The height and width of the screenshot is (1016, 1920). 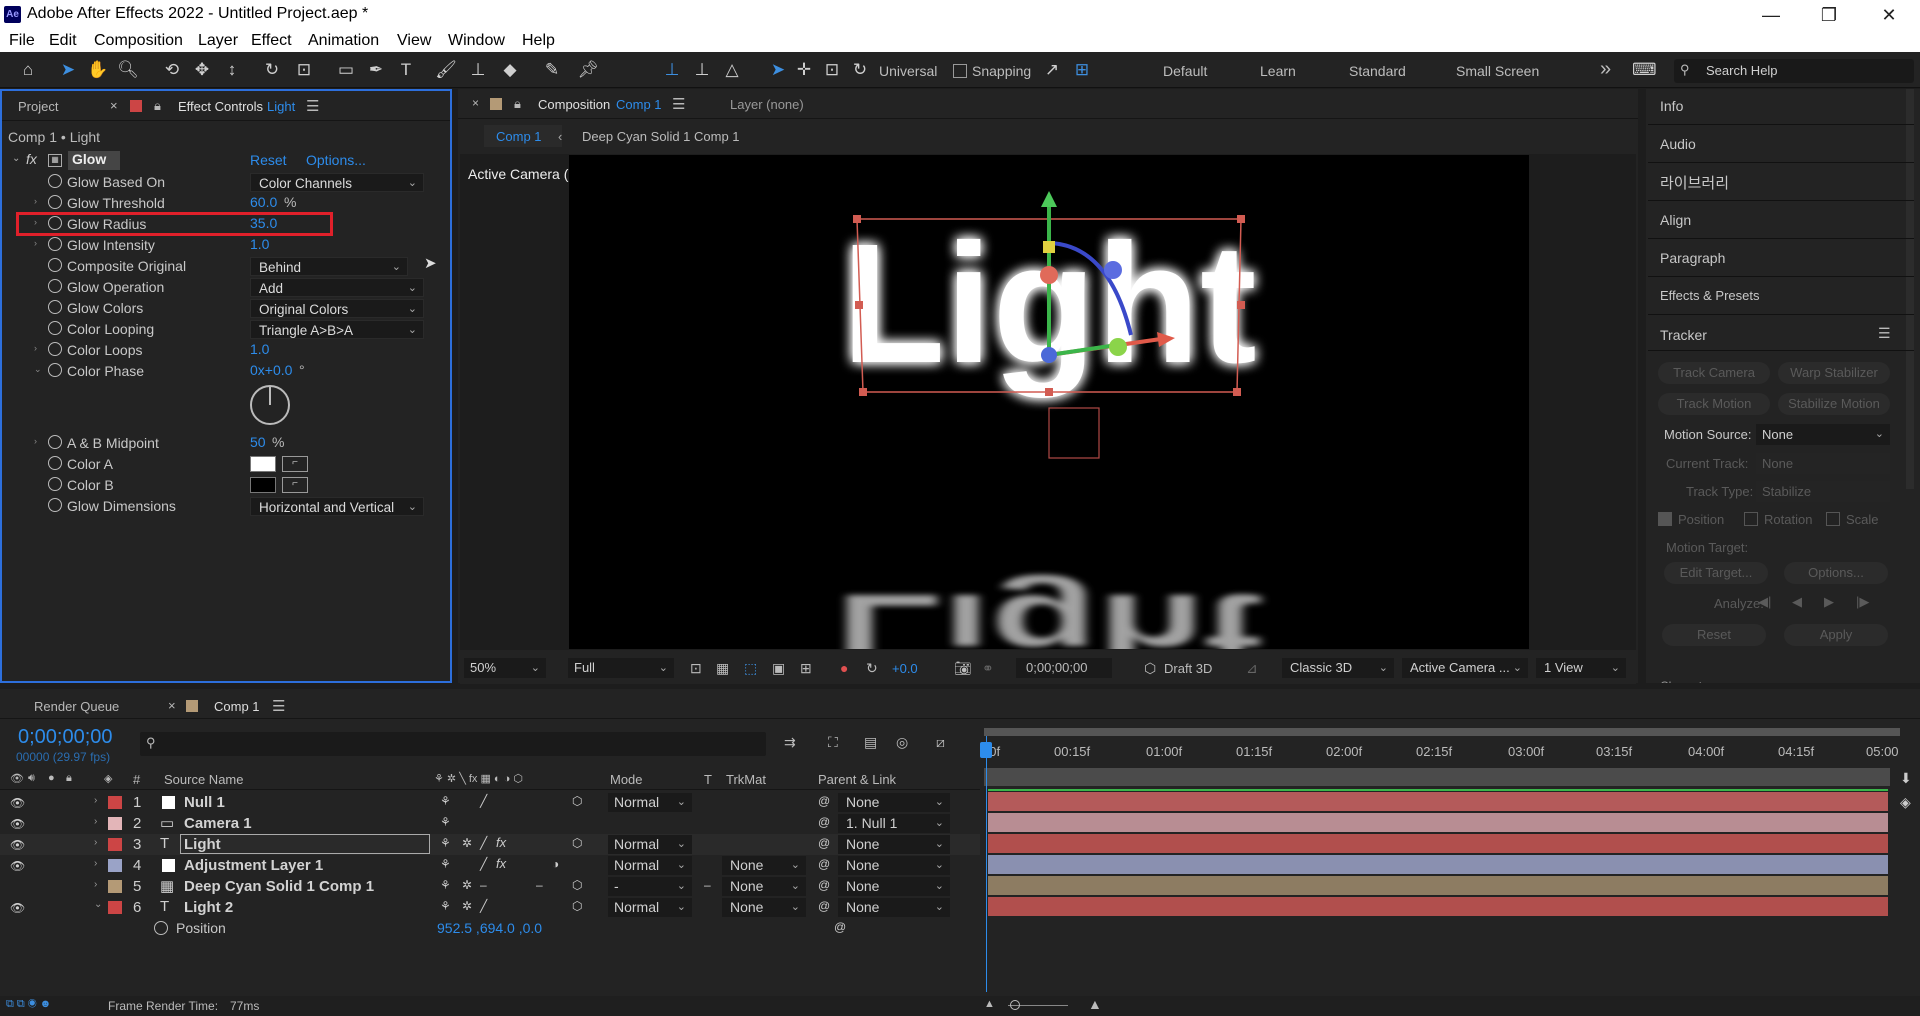 What do you see at coordinates (1829, 602) in the screenshot?
I see `analyze-forward-icon: ▶` at bounding box center [1829, 602].